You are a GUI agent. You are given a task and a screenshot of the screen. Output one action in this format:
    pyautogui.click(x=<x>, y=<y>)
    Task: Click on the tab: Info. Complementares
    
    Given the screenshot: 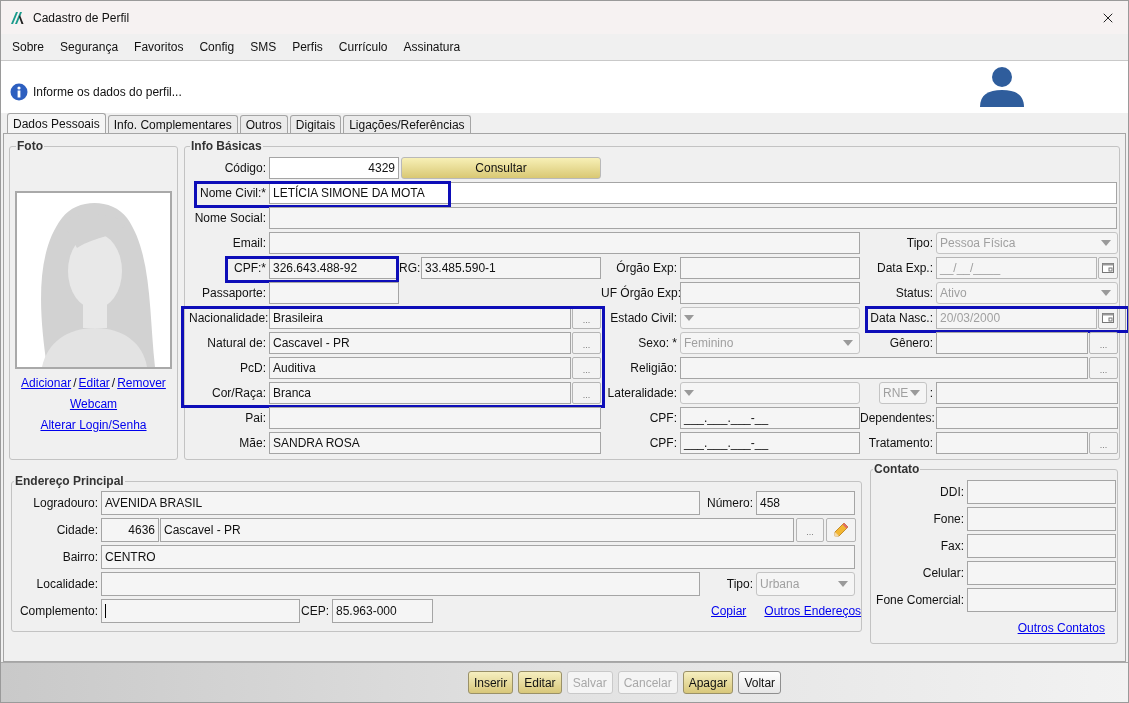 What is the action you would take?
    pyautogui.click(x=172, y=124)
    